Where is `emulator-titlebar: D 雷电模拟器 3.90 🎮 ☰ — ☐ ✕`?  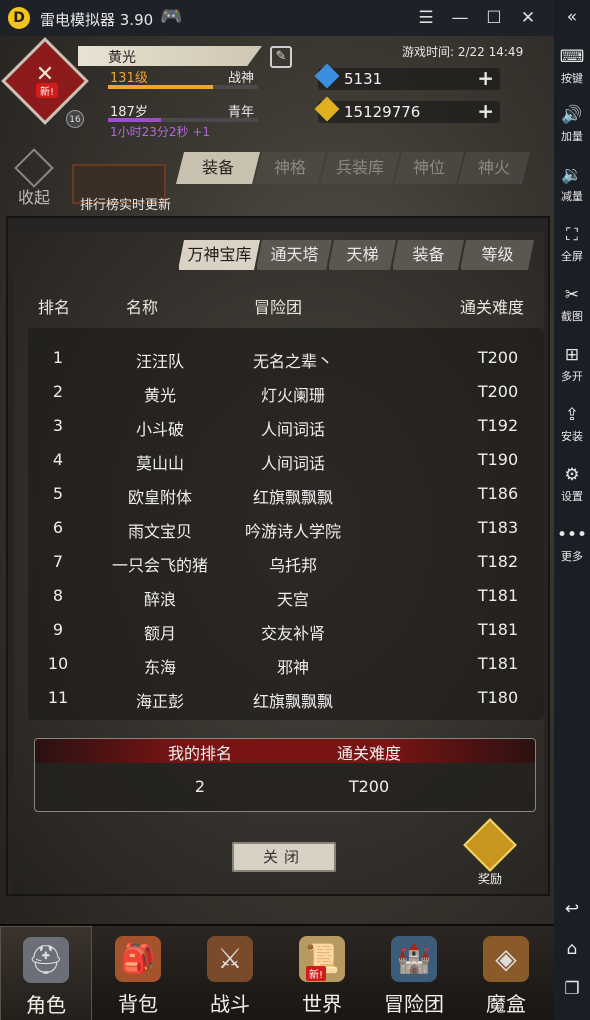 emulator-titlebar: D 雷电模拟器 3.90 🎮 ☰ — ☐ ✕ is located at coordinates (295, 18).